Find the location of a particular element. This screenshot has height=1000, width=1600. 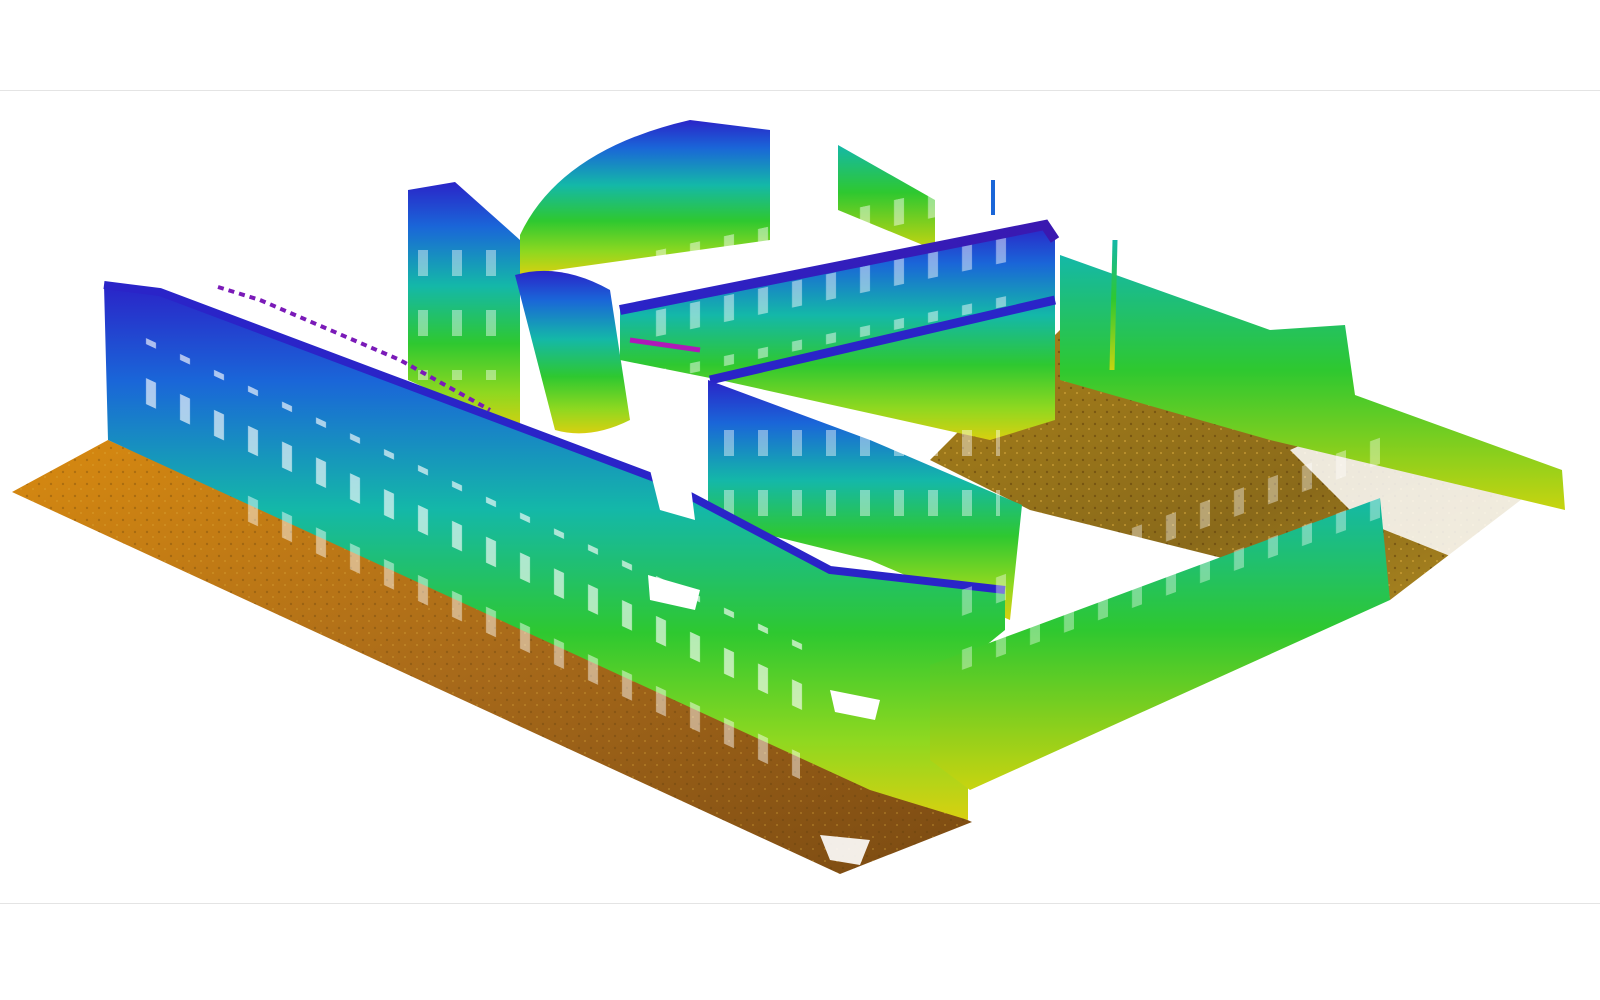

rear-left-block-windows is located at coordinates (462, 305).